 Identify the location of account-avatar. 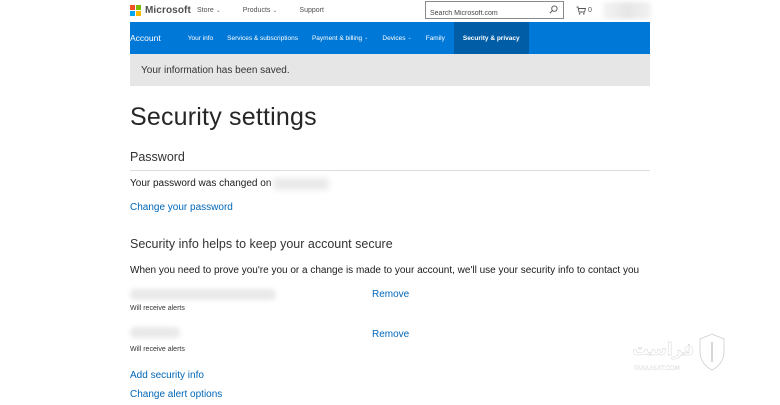
(627, 10).